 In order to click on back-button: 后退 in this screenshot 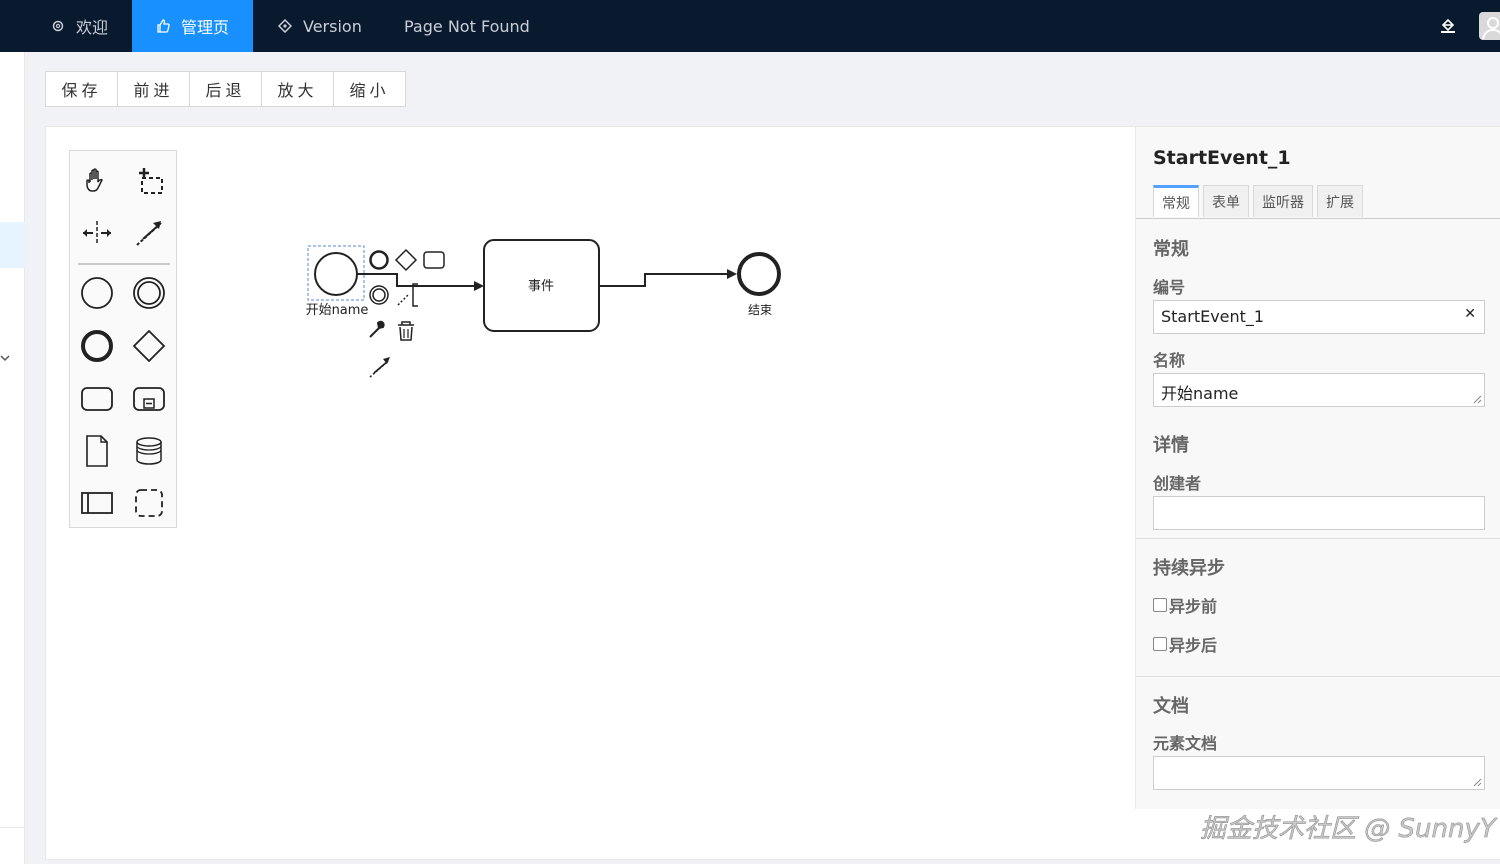, I will do `click(225, 89)`.